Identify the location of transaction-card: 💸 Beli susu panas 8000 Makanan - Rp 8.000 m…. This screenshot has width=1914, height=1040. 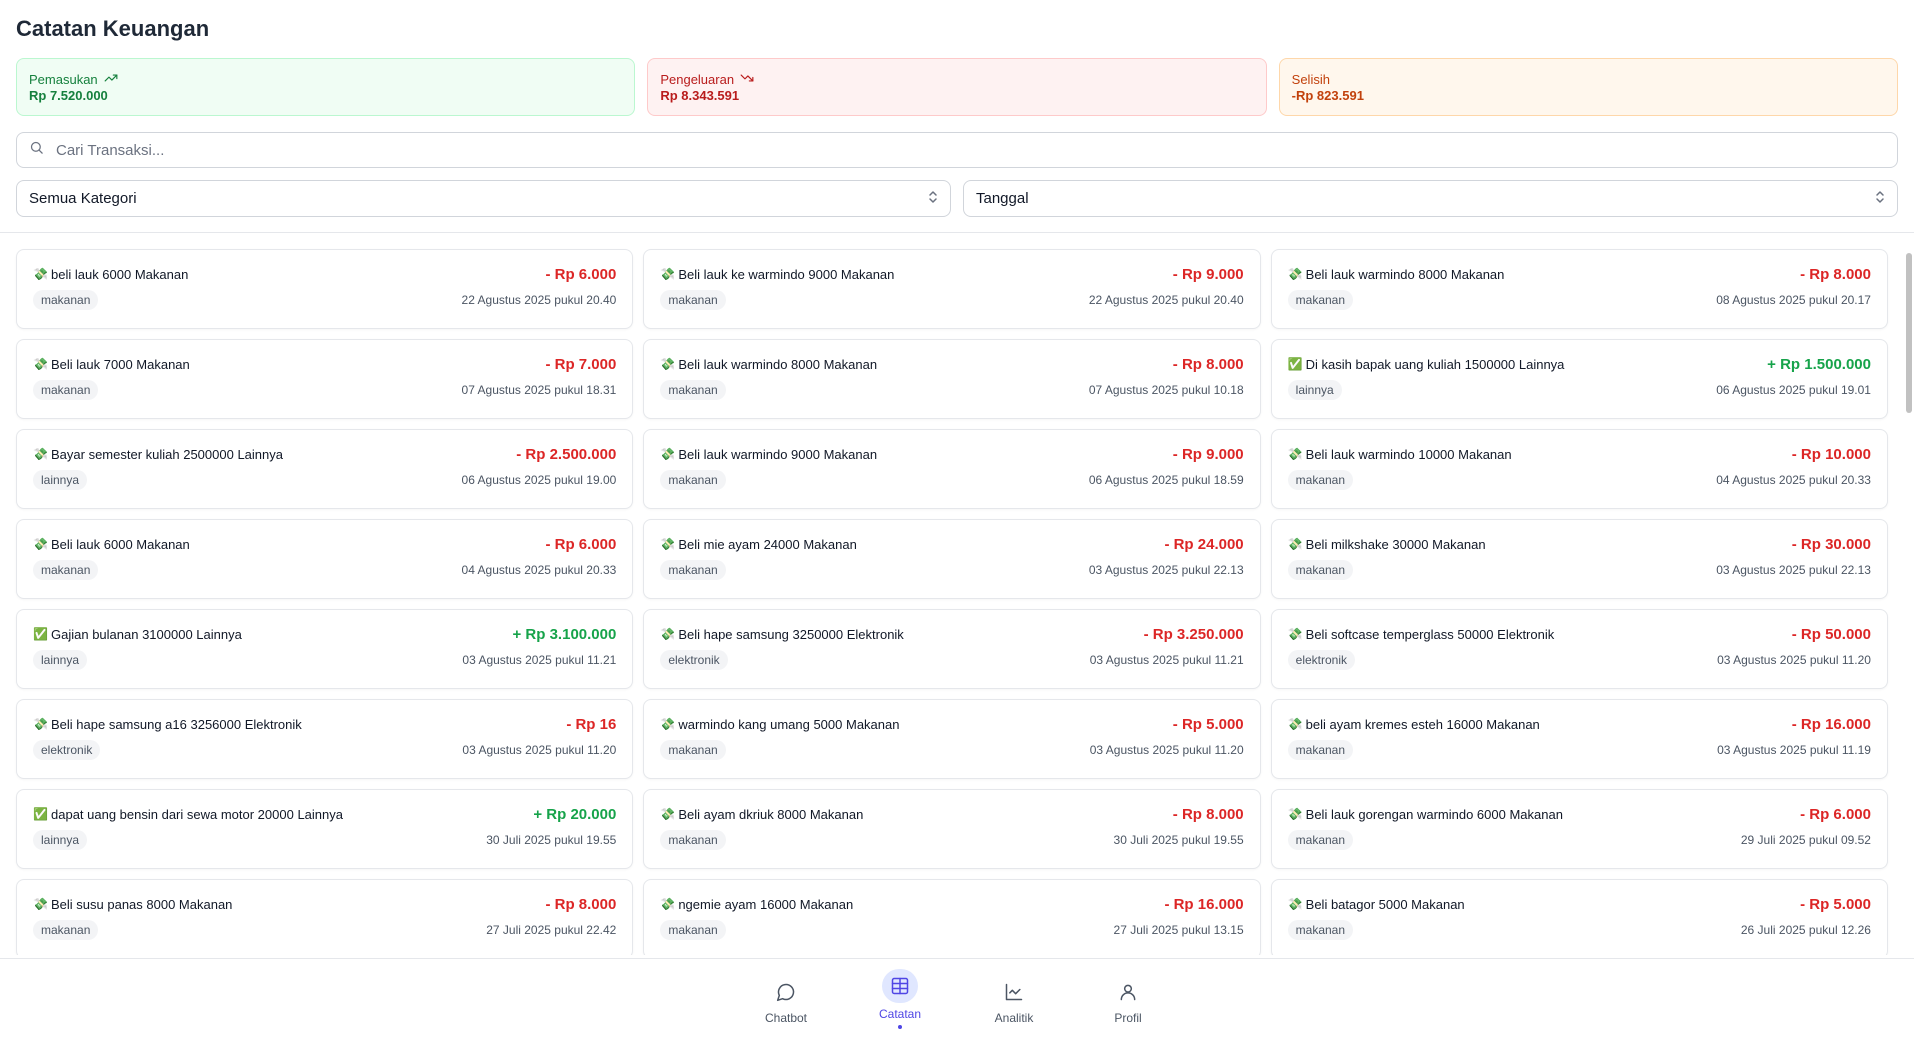
(325, 917).